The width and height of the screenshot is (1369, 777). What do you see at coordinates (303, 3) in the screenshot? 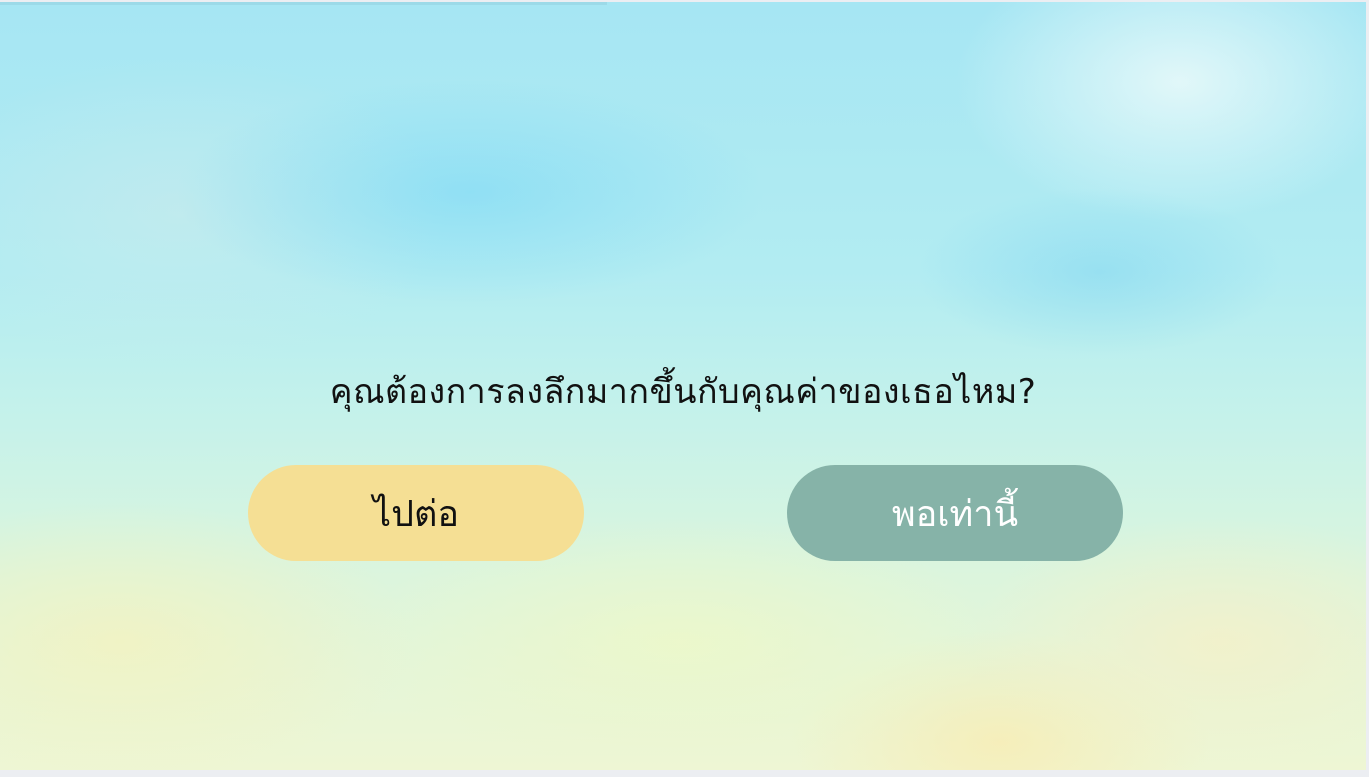
I see `top-edge-strip` at bounding box center [303, 3].